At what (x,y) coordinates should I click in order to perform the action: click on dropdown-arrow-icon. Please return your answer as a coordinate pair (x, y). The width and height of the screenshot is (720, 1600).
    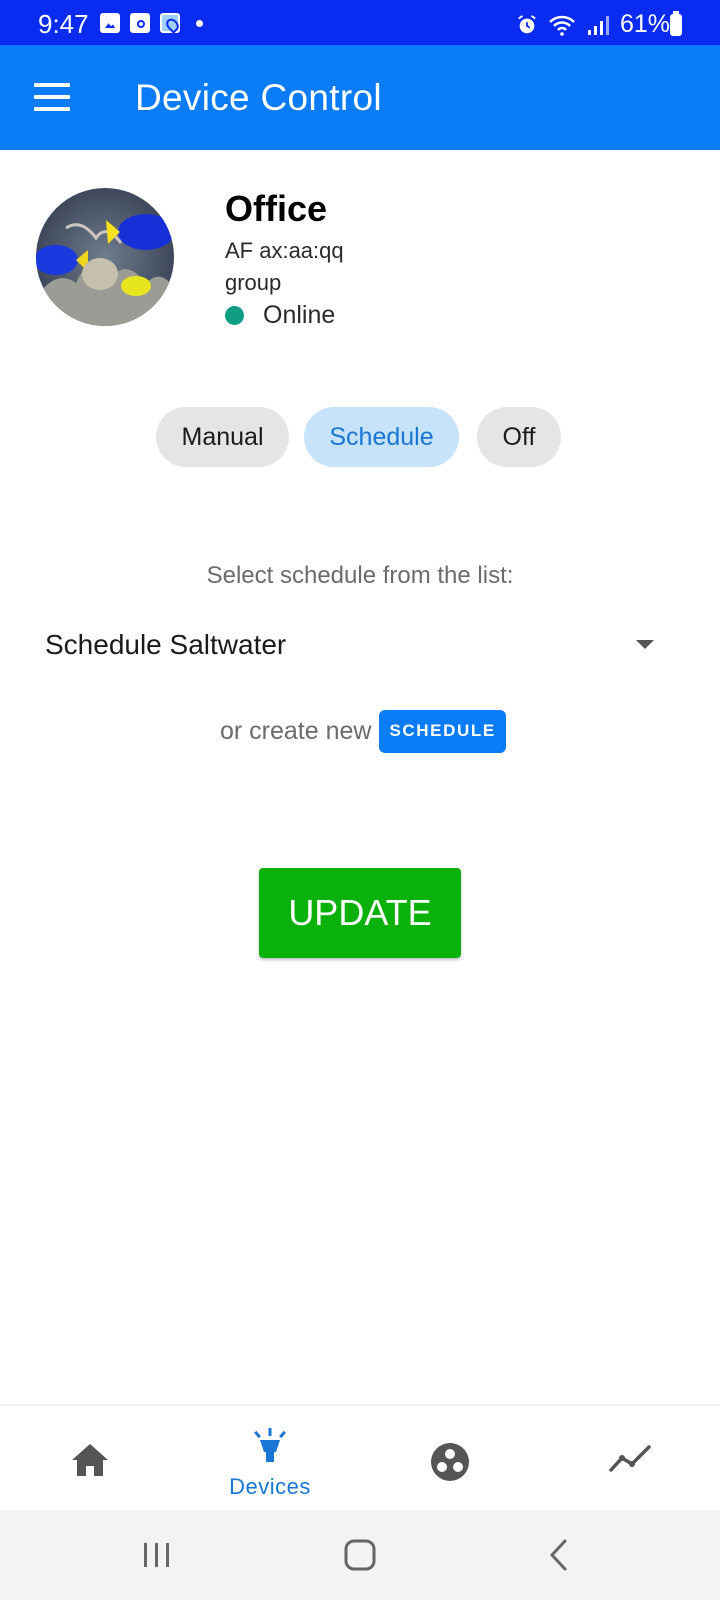
    Looking at the image, I should click on (645, 644).